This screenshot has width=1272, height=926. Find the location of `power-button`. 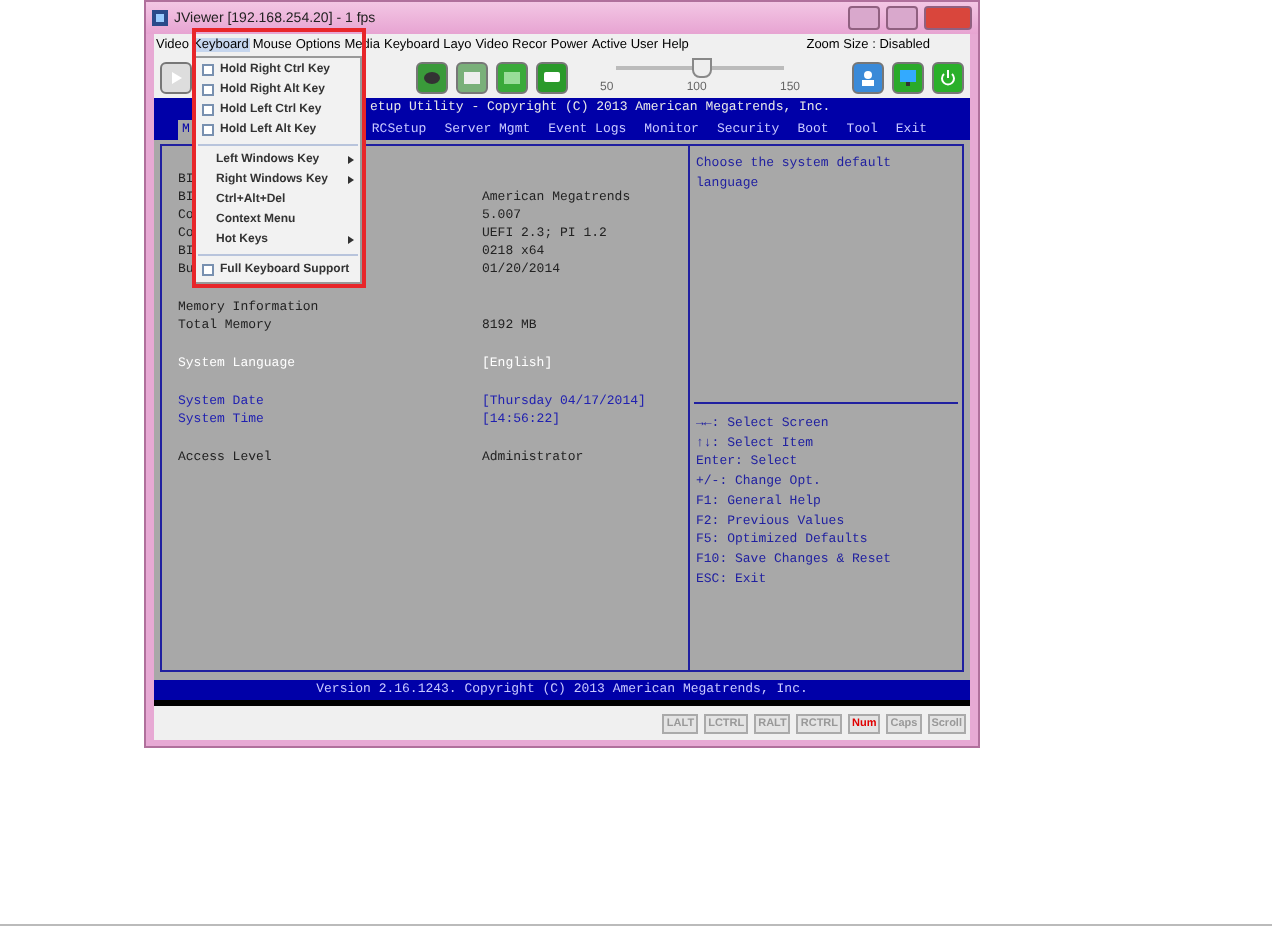

power-button is located at coordinates (948, 77).